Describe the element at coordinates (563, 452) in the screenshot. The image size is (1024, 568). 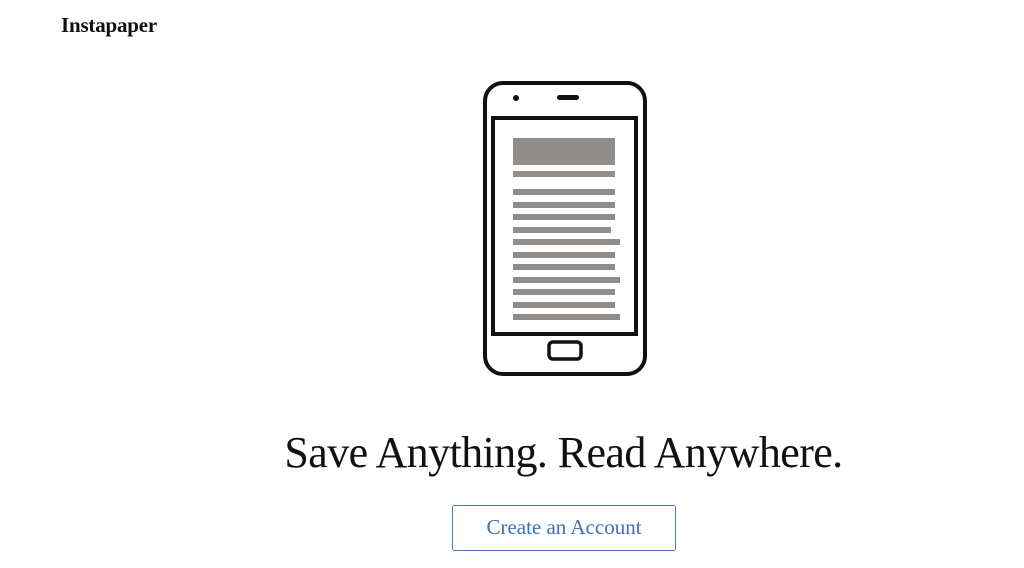
I see `hero-headline: Save Anything. Read Anywhere.` at that location.